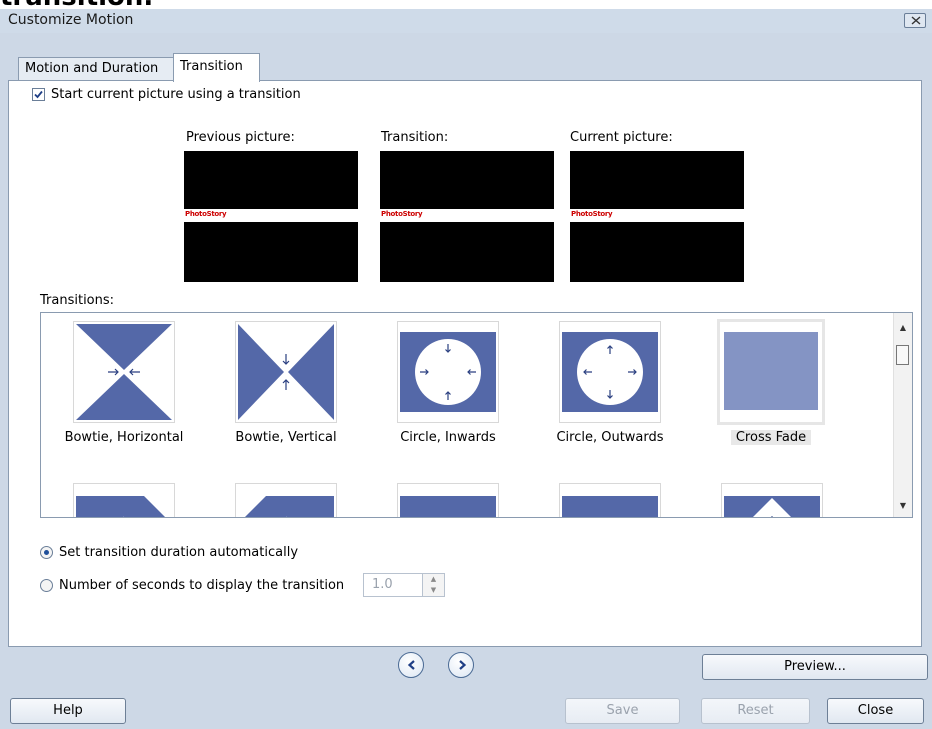  Describe the element at coordinates (92, 68) in the screenshot. I see `tab-motion-and-duration-label: Motion and Duration` at that location.